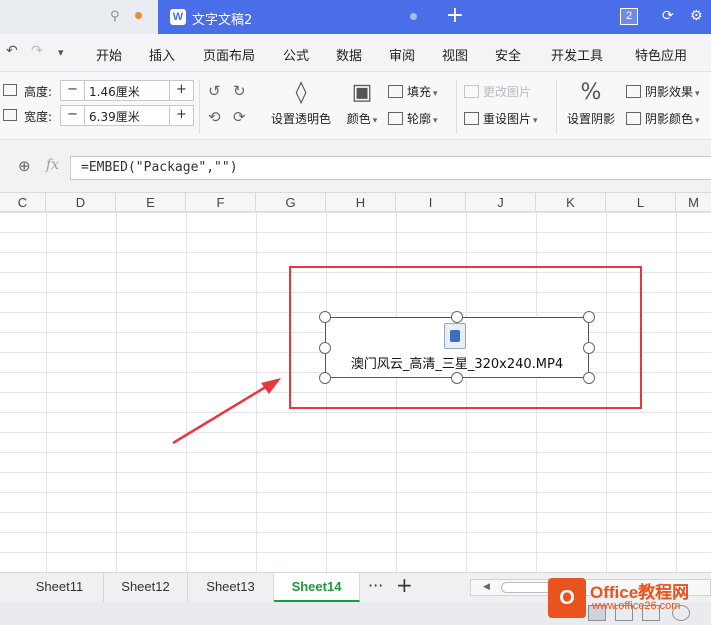  Describe the element at coordinates (419, 92) in the screenshot. I see `fill-label: 填充` at that location.